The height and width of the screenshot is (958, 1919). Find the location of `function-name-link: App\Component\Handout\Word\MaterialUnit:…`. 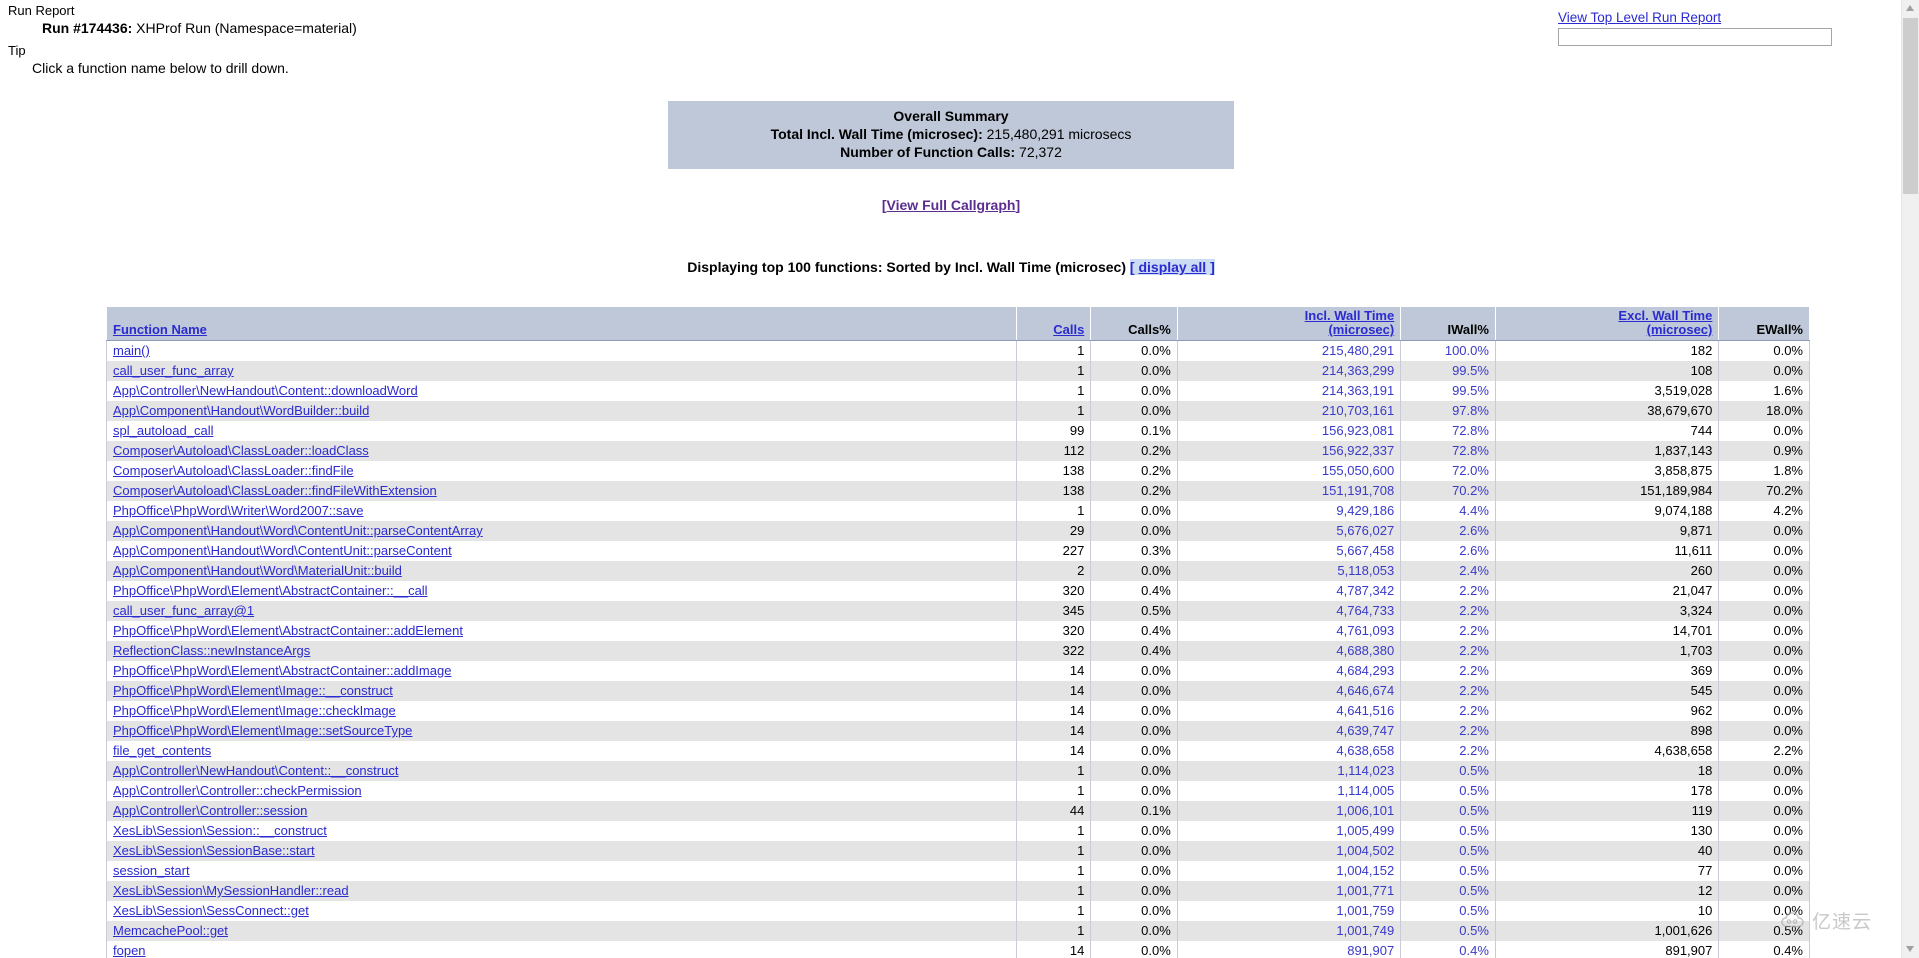

function-name-link: App\Component\Handout\Word\MaterialUnit:… is located at coordinates (257, 570).